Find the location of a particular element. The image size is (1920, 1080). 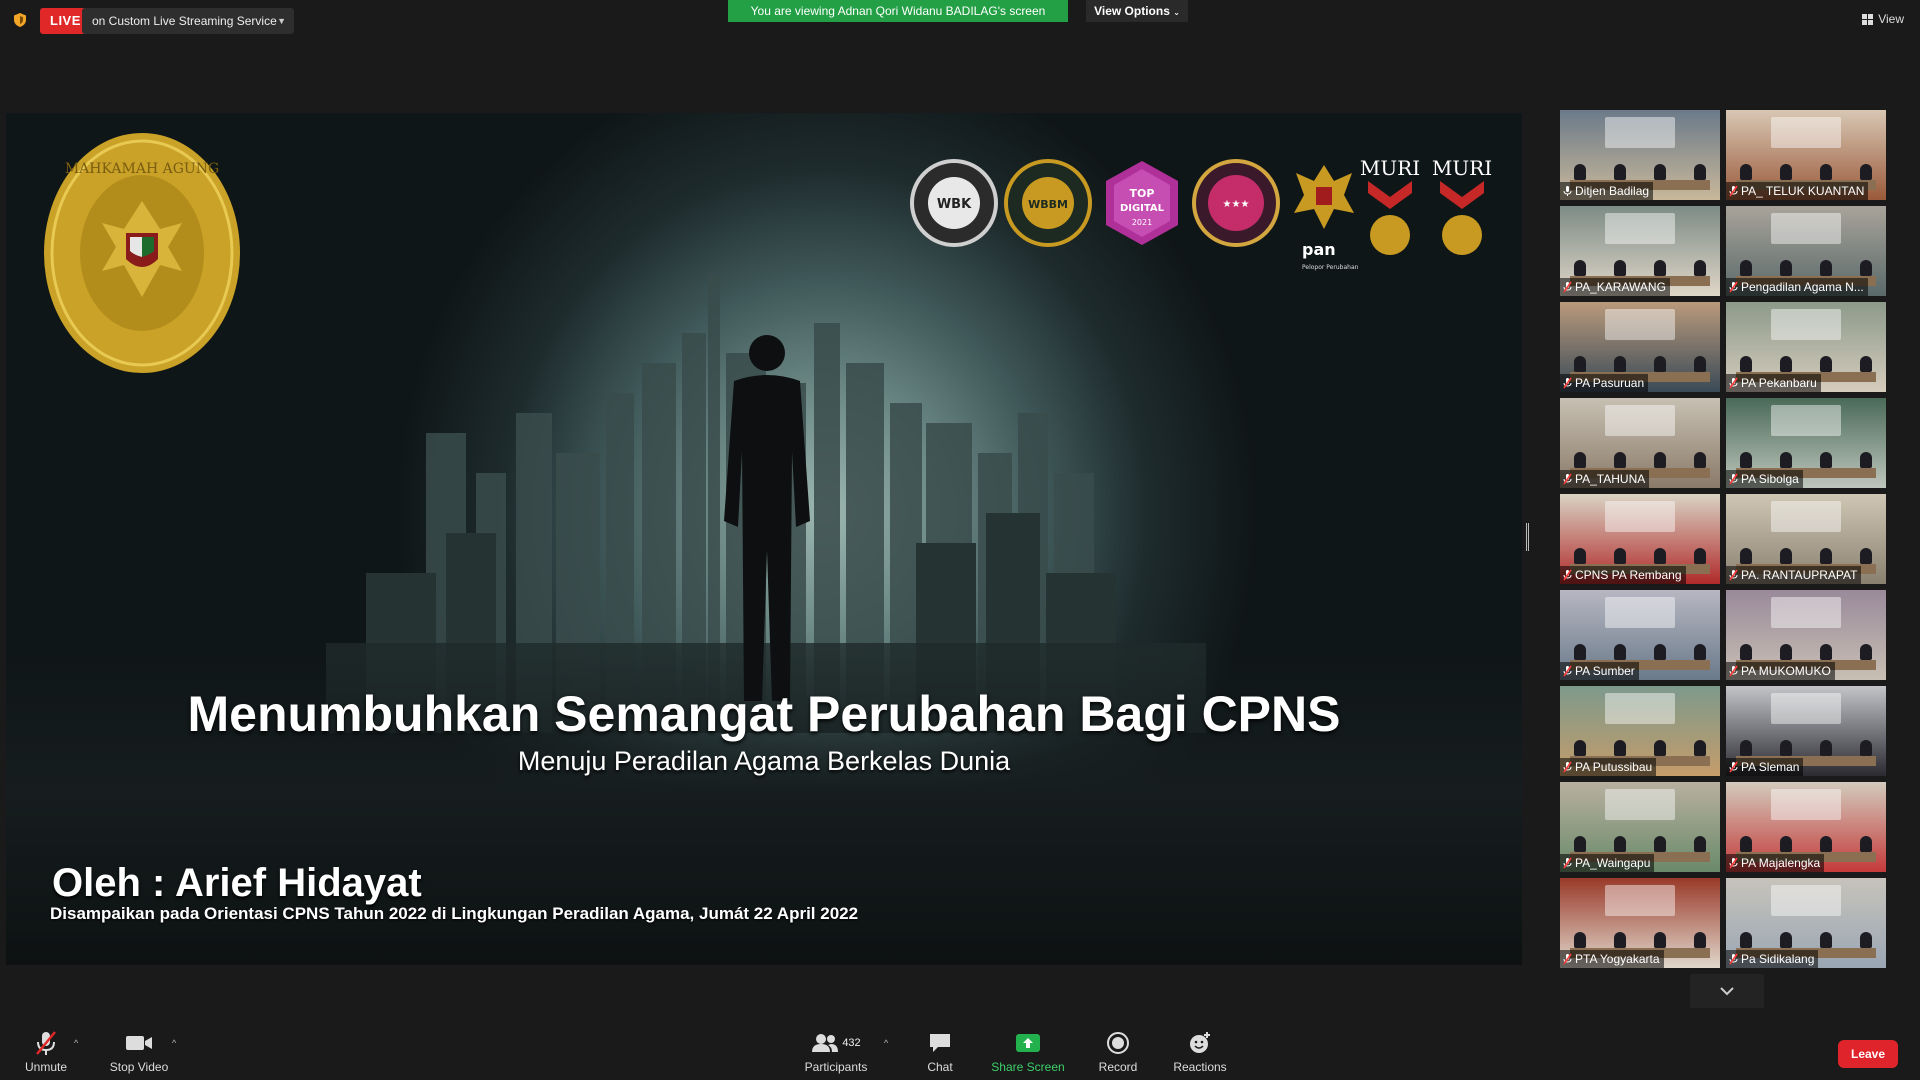

unmute-label: Unmute is located at coordinates (46, 1067).